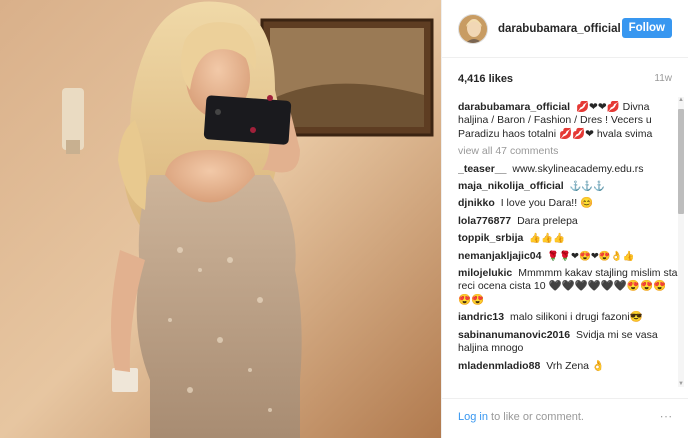  What do you see at coordinates (681, 384) in the screenshot?
I see `scroll-down-icon: ▼` at bounding box center [681, 384].